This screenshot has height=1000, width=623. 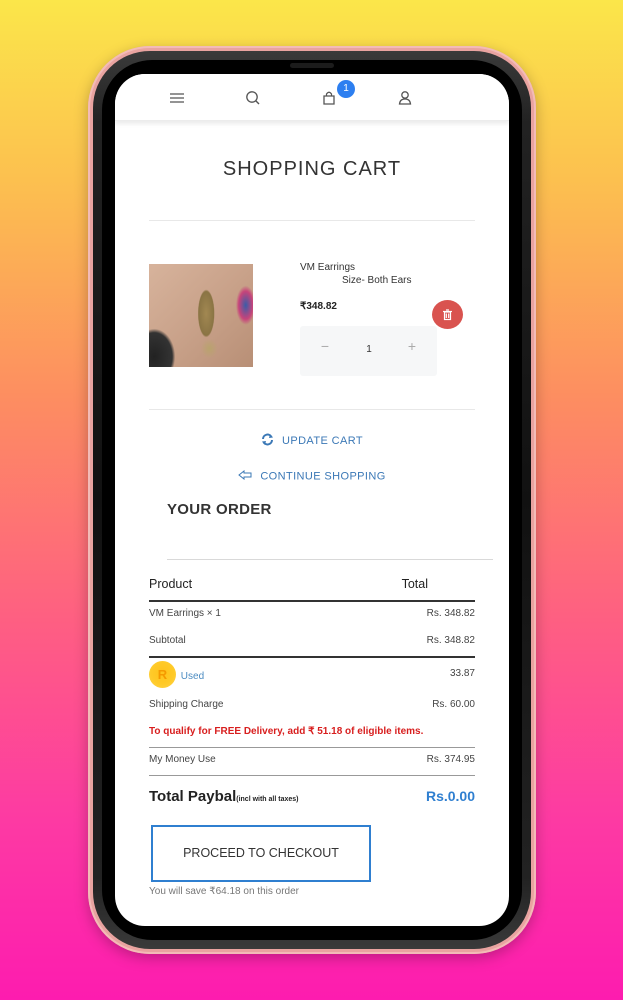 What do you see at coordinates (312, 584) in the screenshot?
I see `order-table-header: Product Total` at bounding box center [312, 584].